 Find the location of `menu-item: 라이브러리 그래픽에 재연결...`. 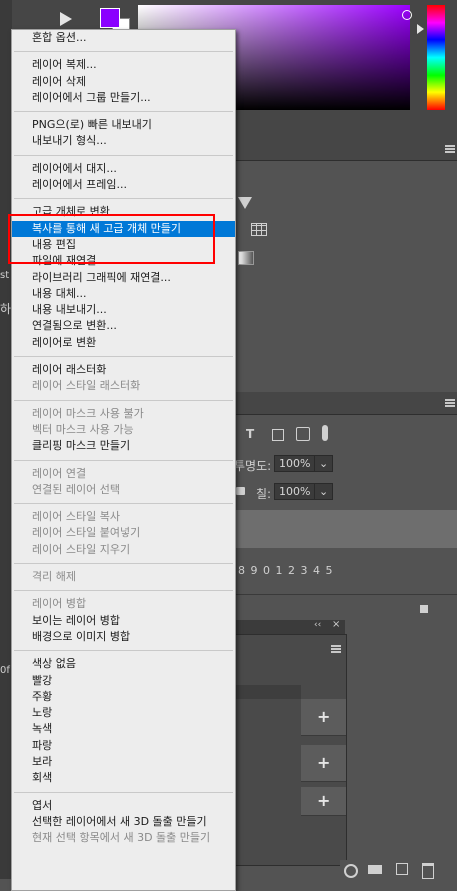

menu-item: 라이브러리 그래픽에 재연결... is located at coordinates (123, 278).